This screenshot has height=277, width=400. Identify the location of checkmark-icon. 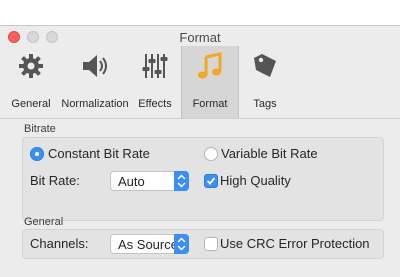
(211, 181).